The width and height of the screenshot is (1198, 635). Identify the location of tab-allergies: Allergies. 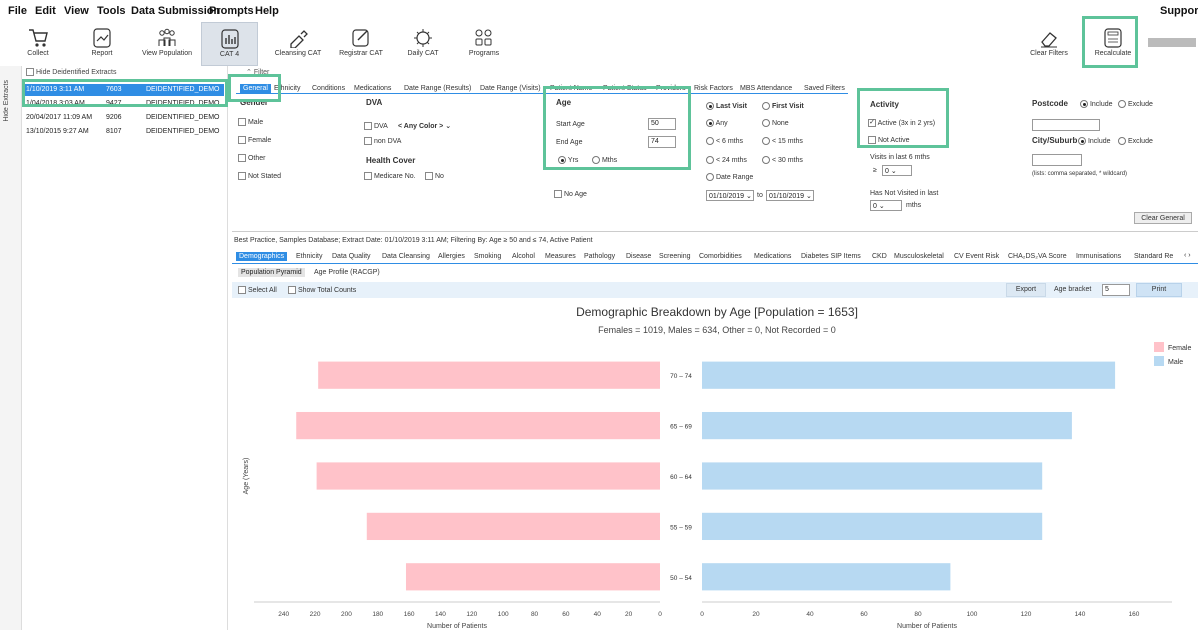
(451, 256).